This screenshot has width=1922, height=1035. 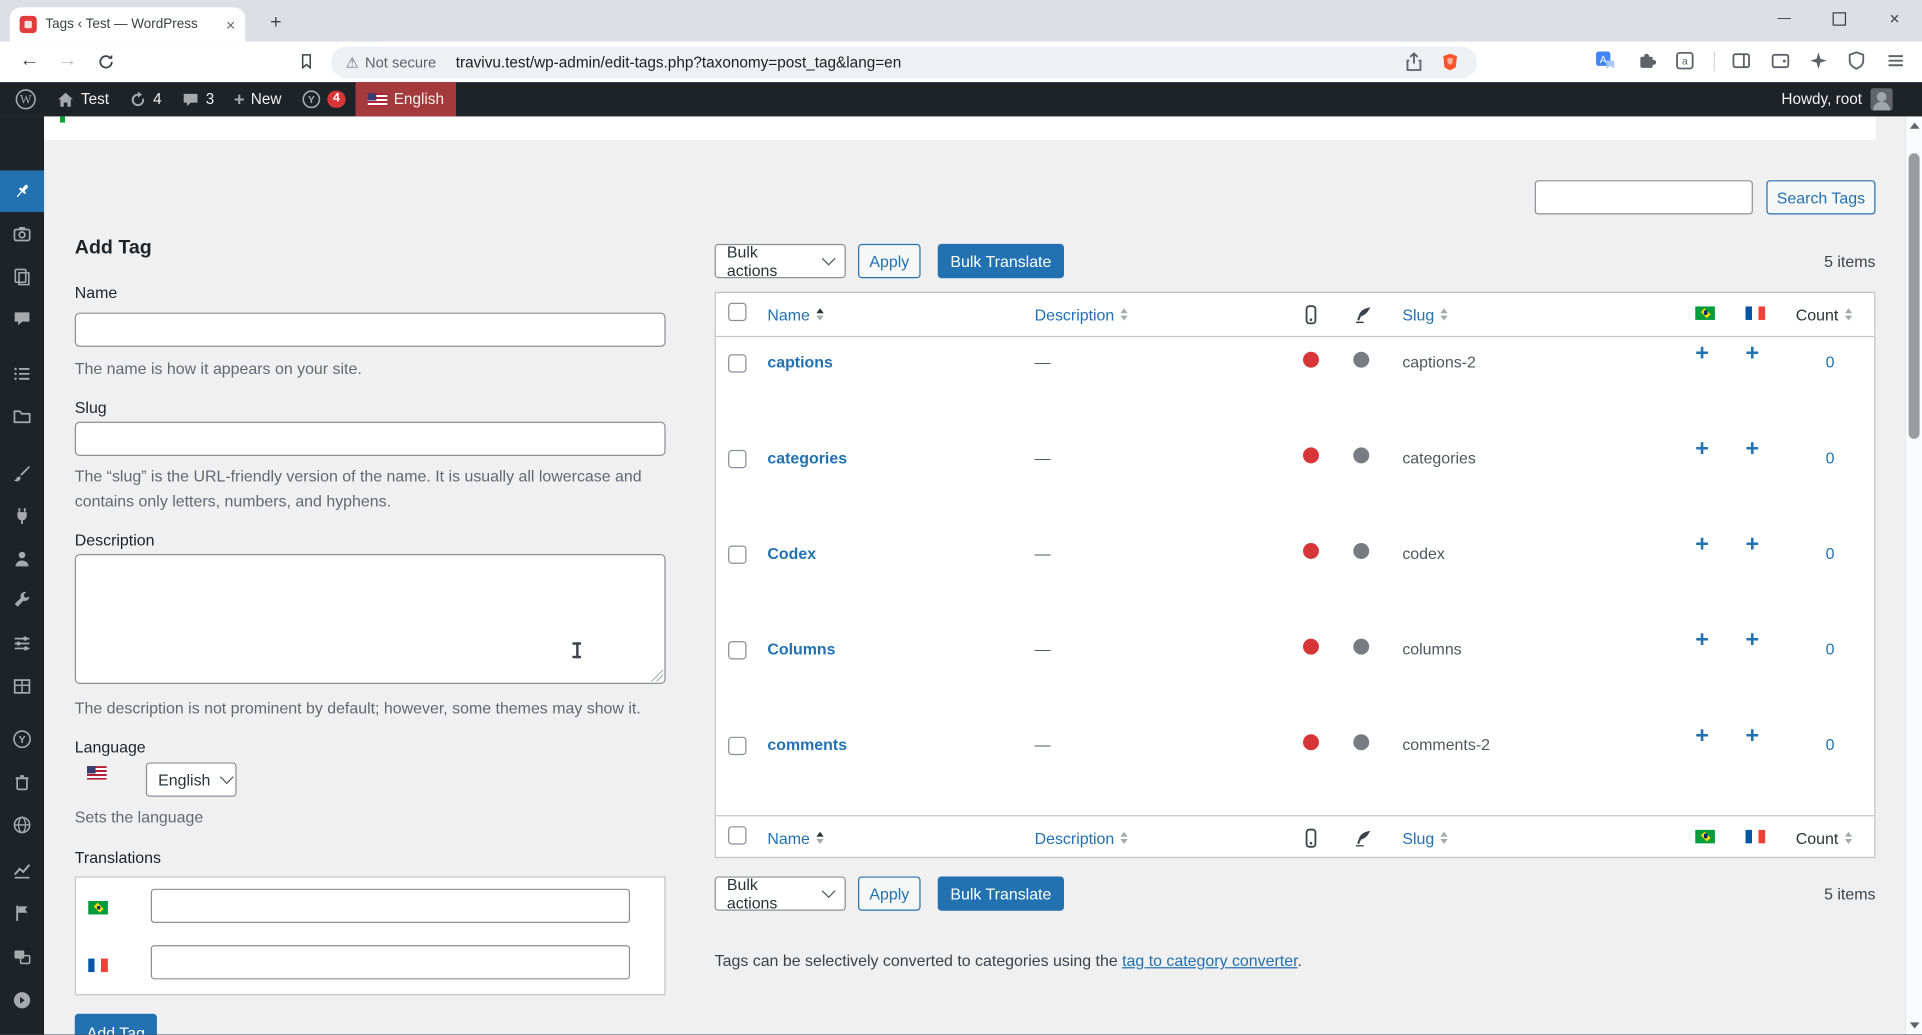 I want to click on language-switcher-menu: English, so click(x=406, y=99).